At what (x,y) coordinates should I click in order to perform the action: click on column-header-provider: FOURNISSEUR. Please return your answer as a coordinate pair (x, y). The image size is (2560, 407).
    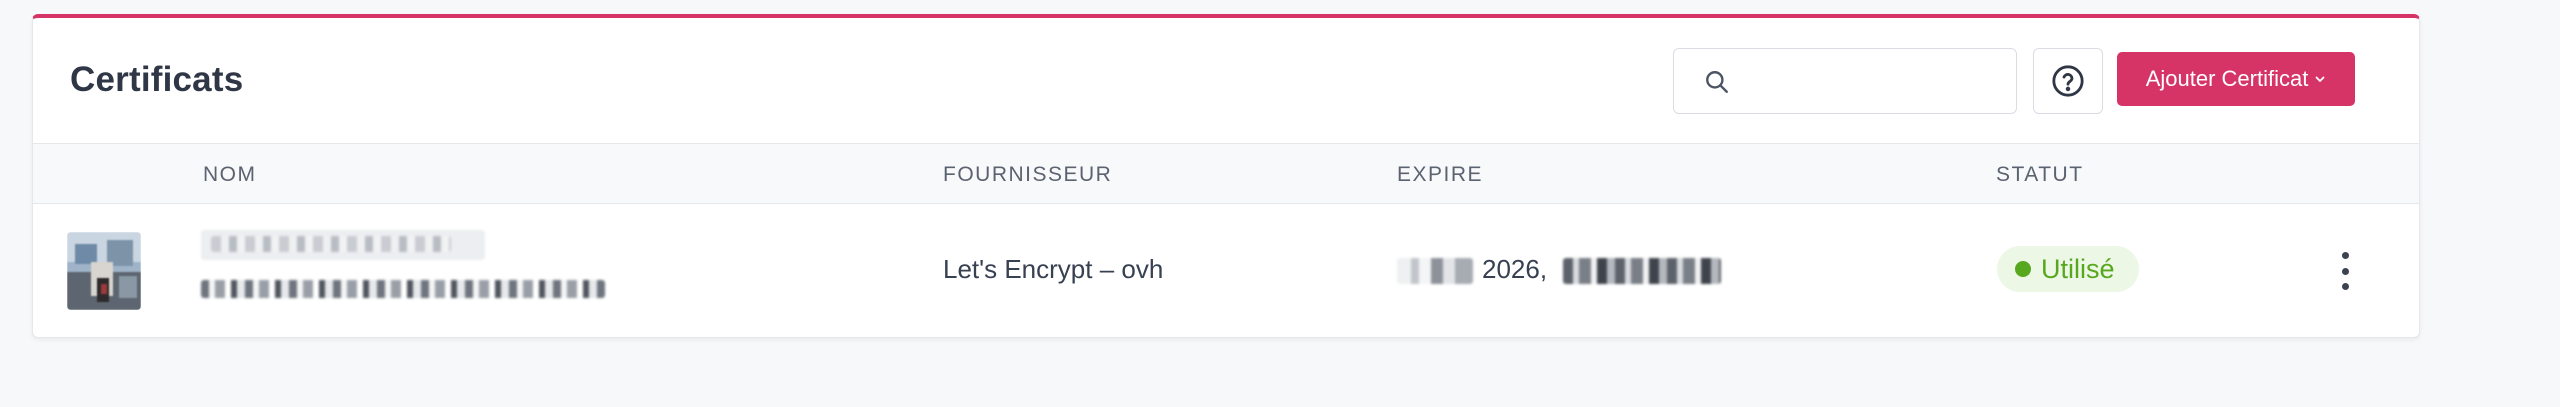
    Looking at the image, I should click on (1027, 175).